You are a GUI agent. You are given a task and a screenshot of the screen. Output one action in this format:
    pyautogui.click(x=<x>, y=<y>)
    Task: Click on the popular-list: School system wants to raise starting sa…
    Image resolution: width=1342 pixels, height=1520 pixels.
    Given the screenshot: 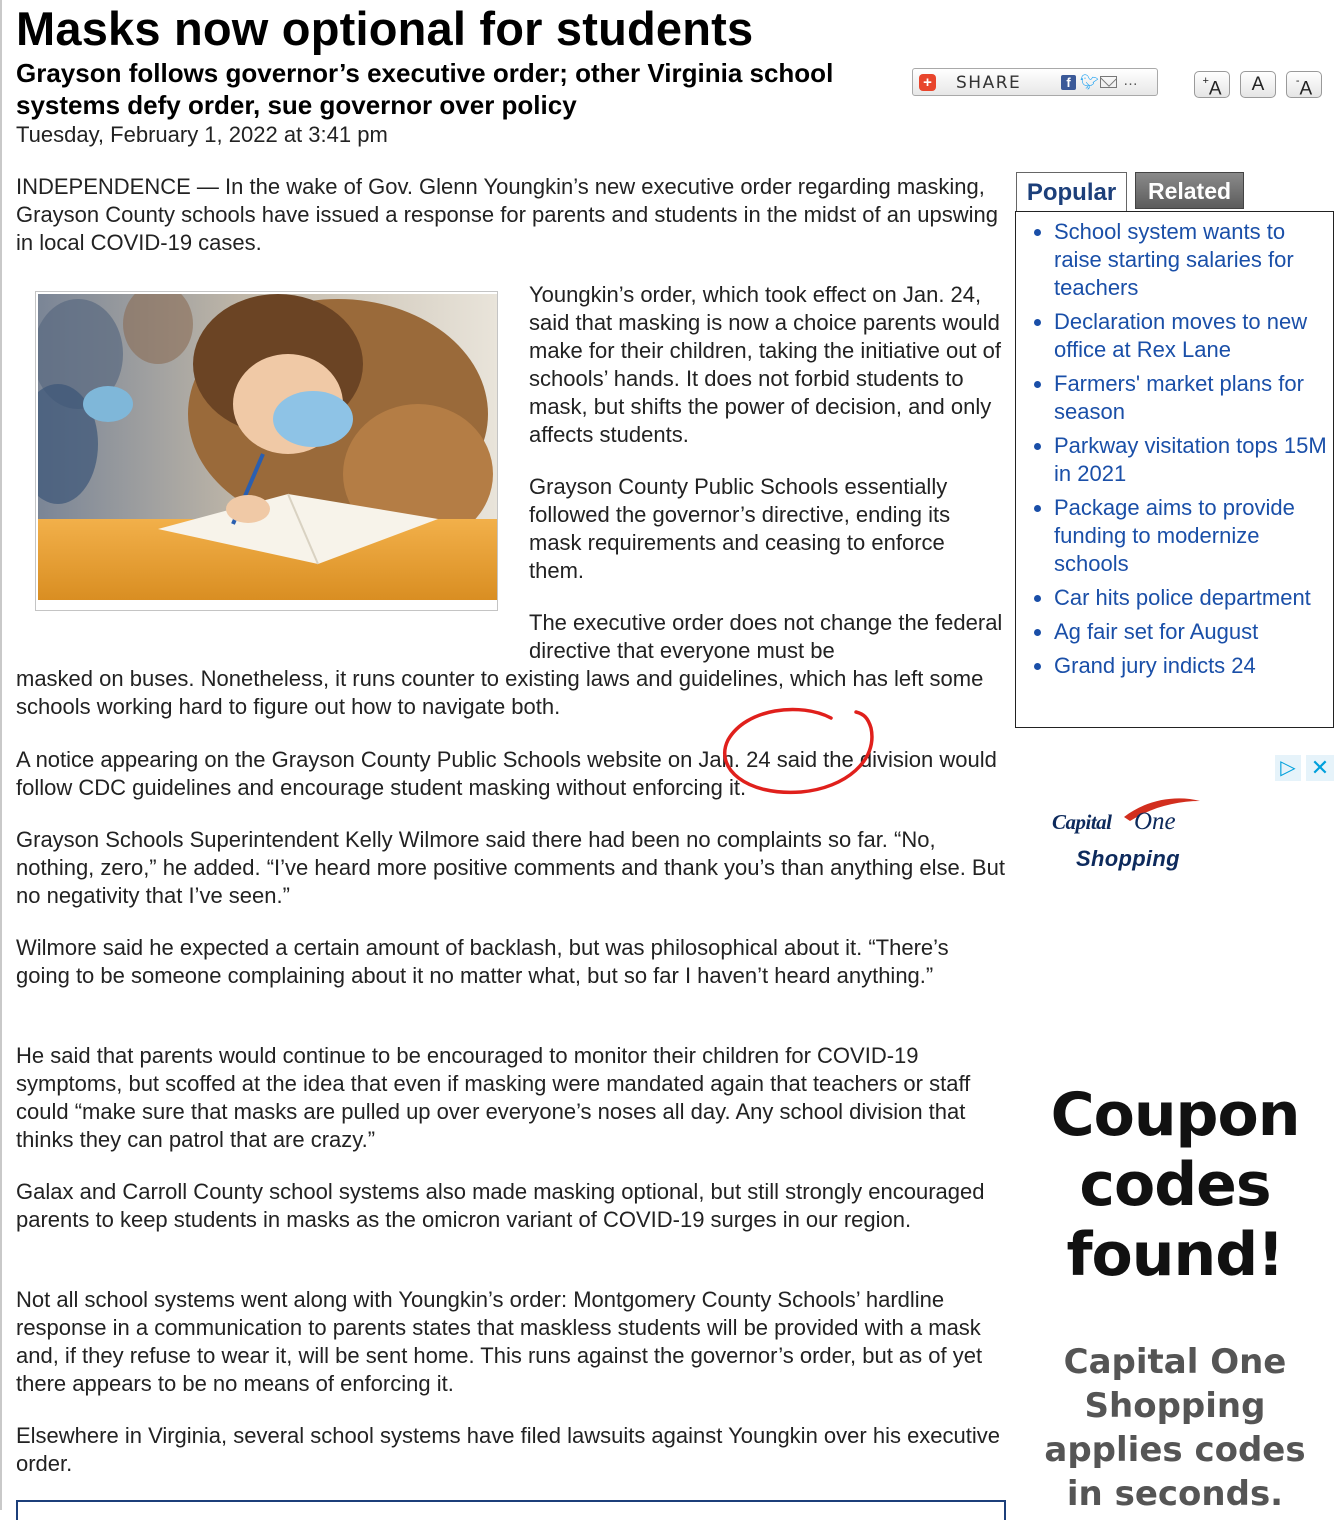 What is the action you would take?
    pyautogui.click(x=1174, y=446)
    